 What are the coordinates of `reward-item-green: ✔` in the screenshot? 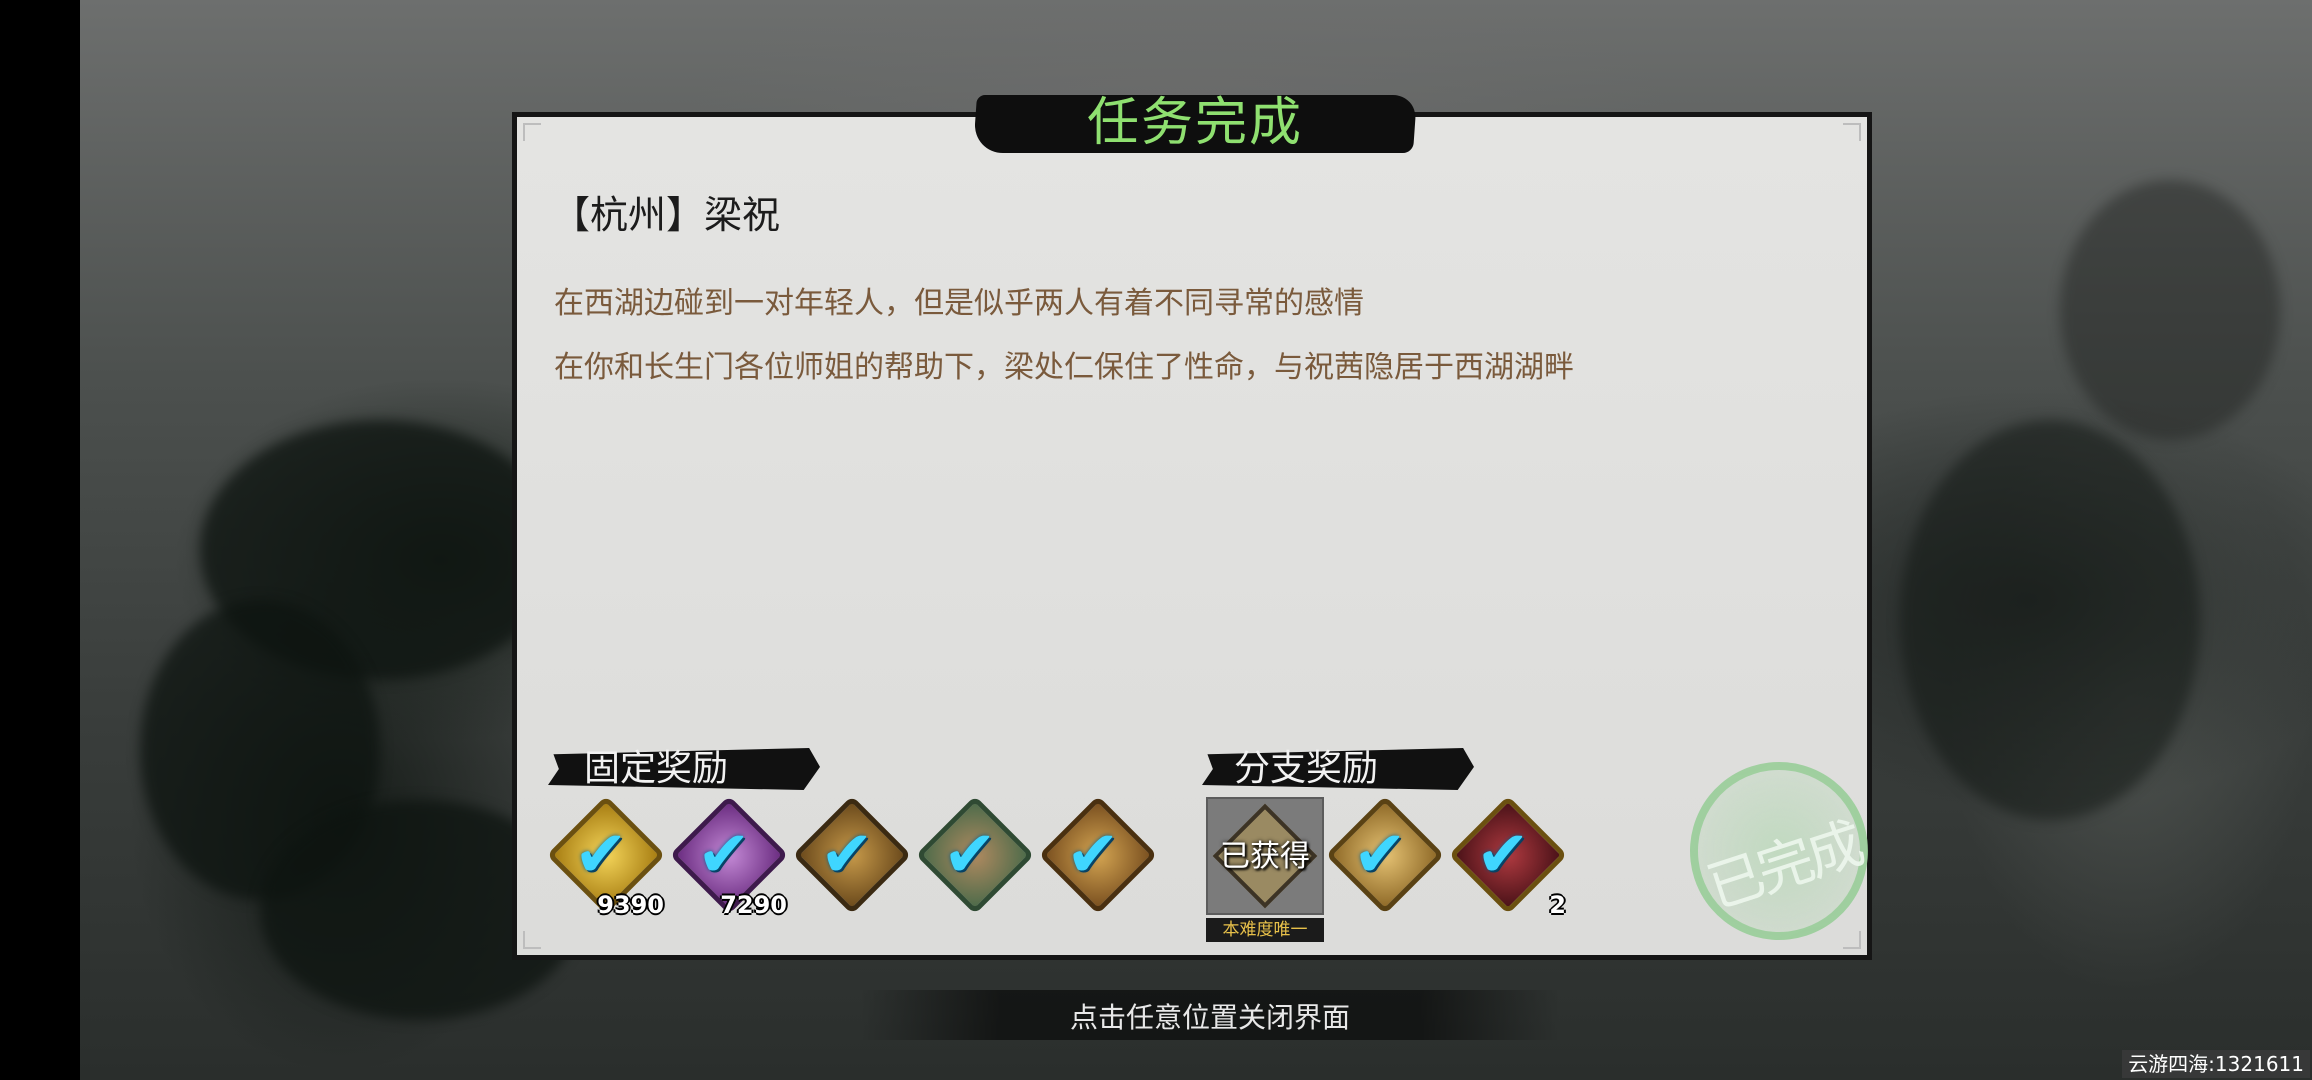 It's located at (976, 856).